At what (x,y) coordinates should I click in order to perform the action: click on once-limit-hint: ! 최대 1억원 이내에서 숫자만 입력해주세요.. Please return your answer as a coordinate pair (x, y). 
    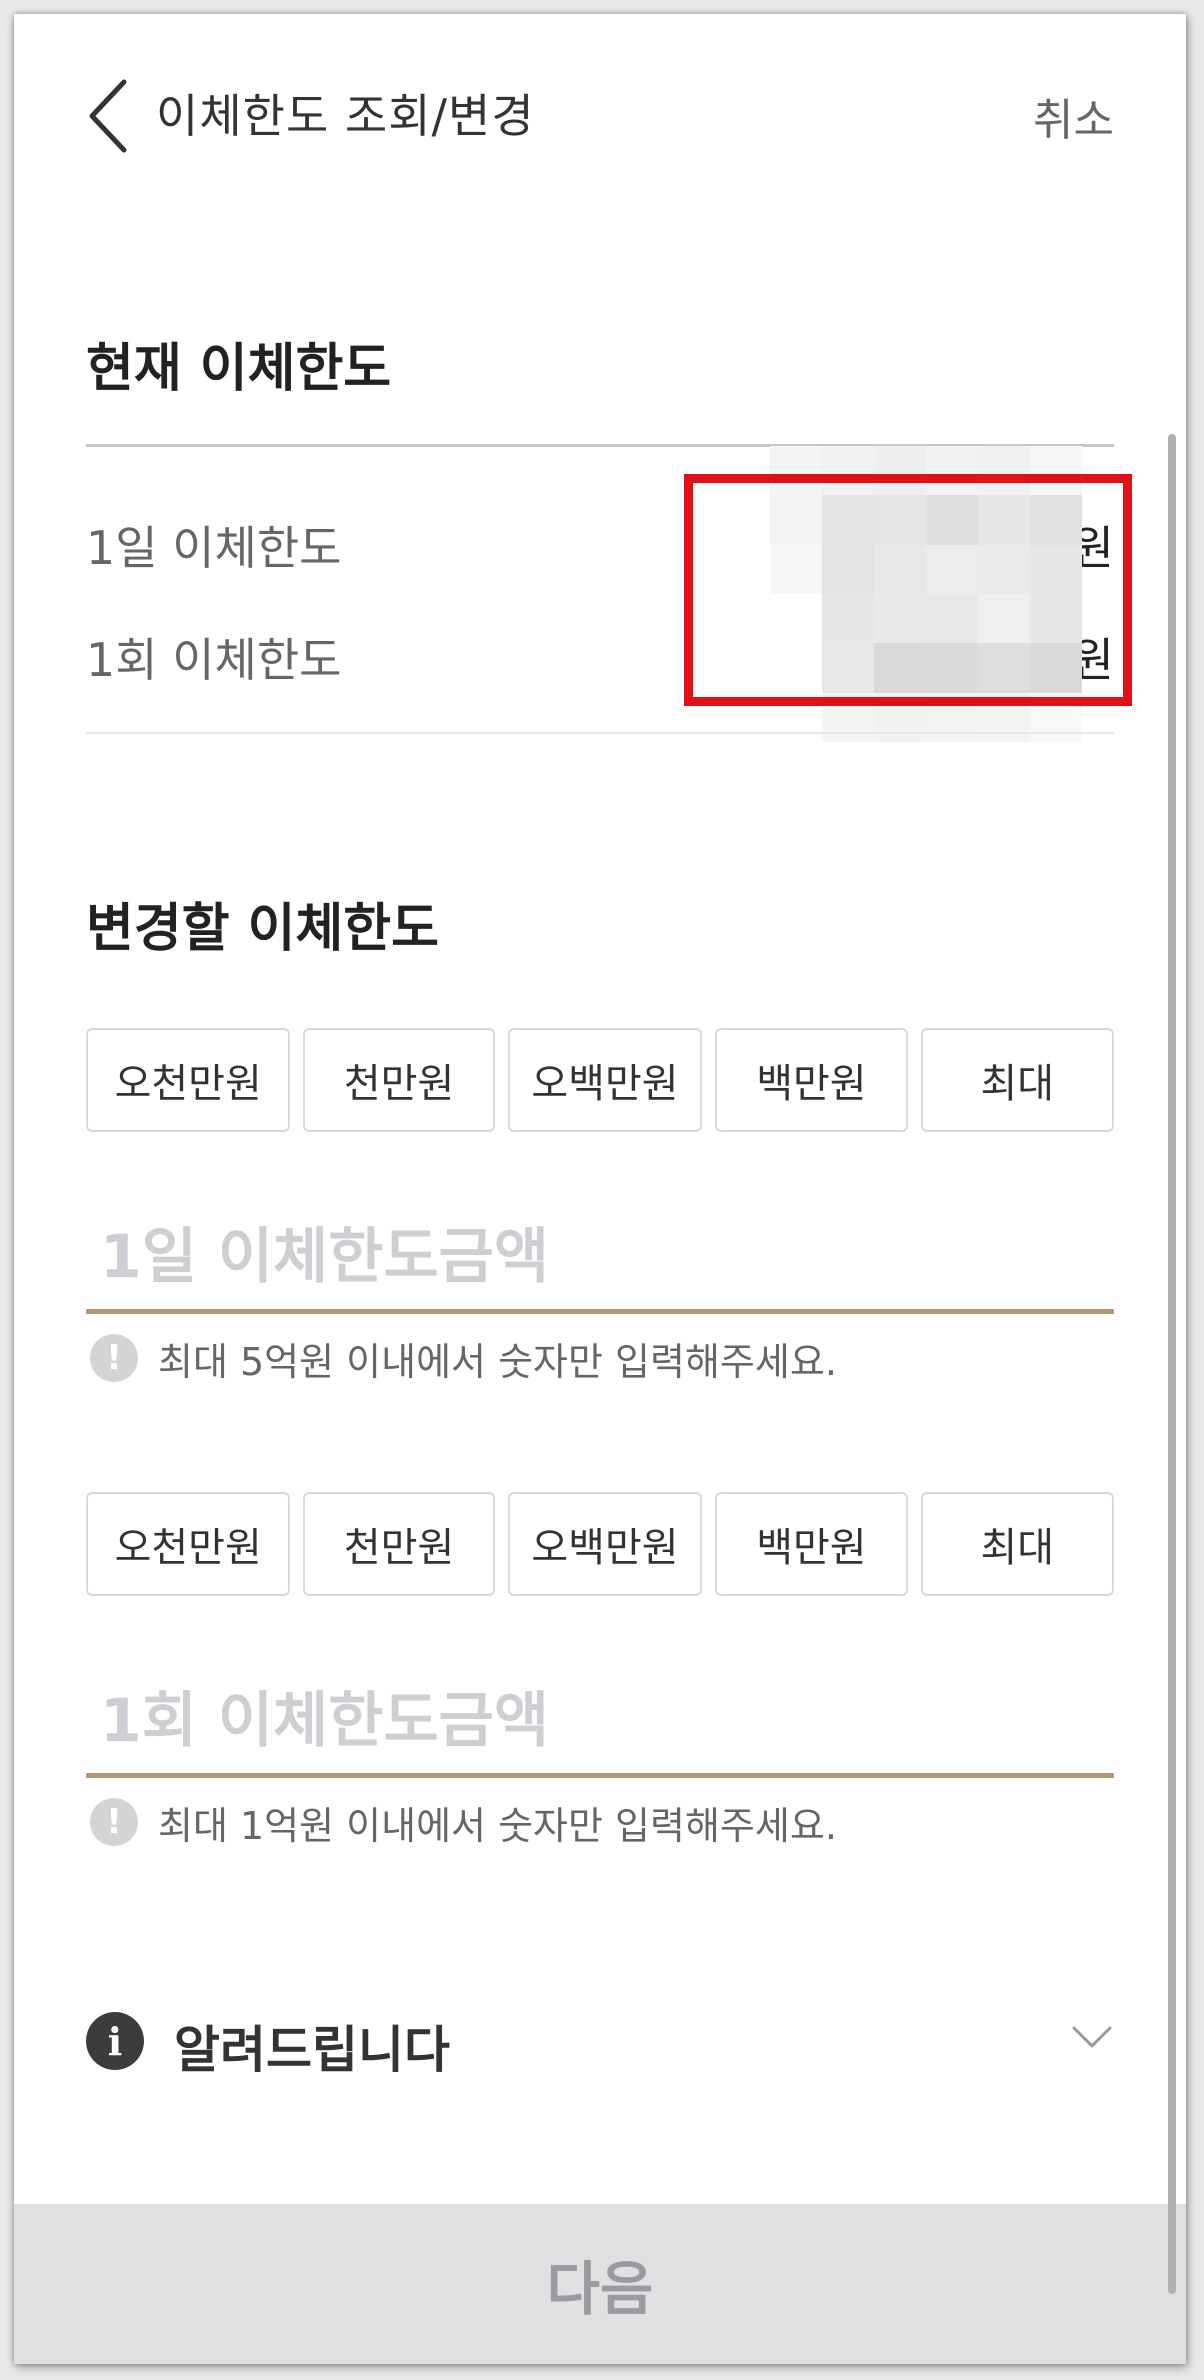
    Looking at the image, I should click on (463, 1822).